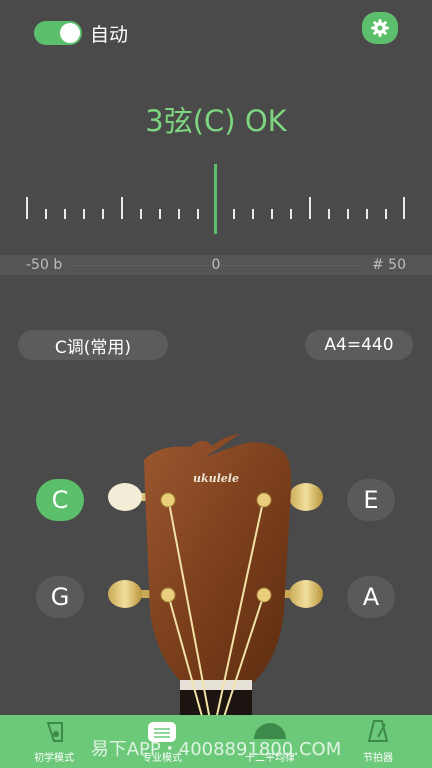  What do you see at coordinates (270, 741) in the screenshot?
I see `nav-item-equal-temperament: 十二平均律` at bounding box center [270, 741].